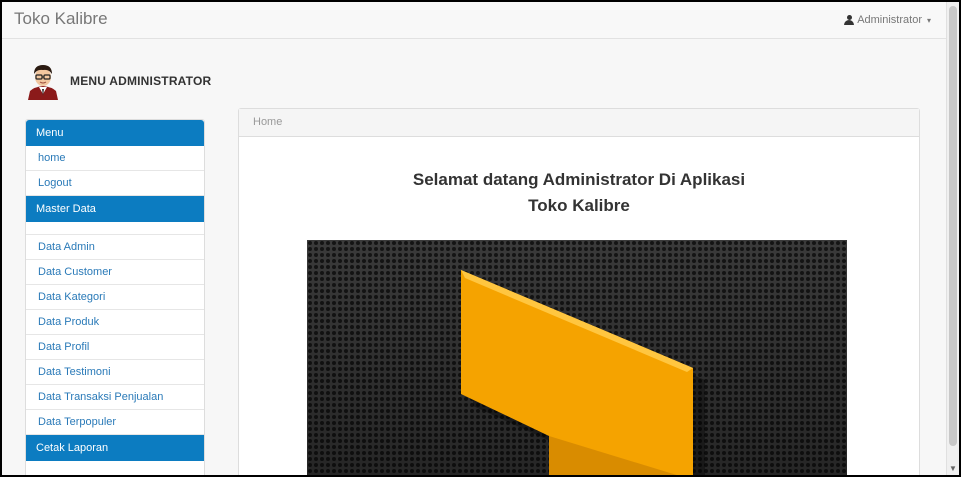  What do you see at coordinates (267, 122) in the screenshot?
I see `breadcrumb-home: Home` at bounding box center [267, 122].